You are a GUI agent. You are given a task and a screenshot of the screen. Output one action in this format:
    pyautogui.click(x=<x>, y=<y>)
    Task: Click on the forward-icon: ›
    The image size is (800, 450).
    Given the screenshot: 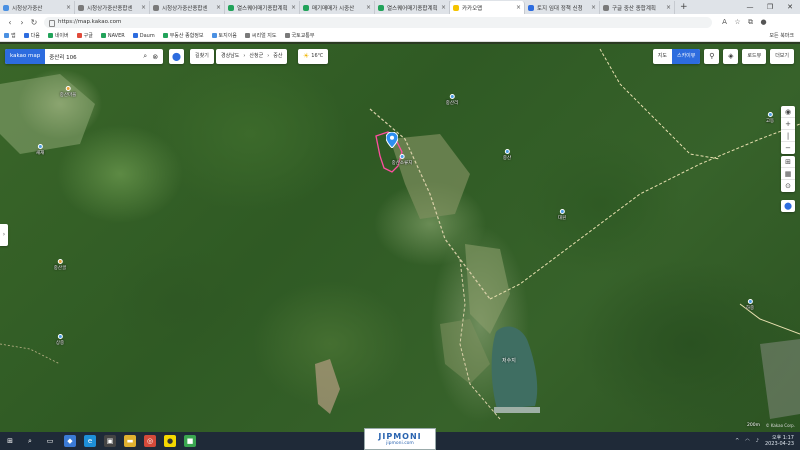 What is the action you would take?
    pyautogui.click(x=22, y=22)
    